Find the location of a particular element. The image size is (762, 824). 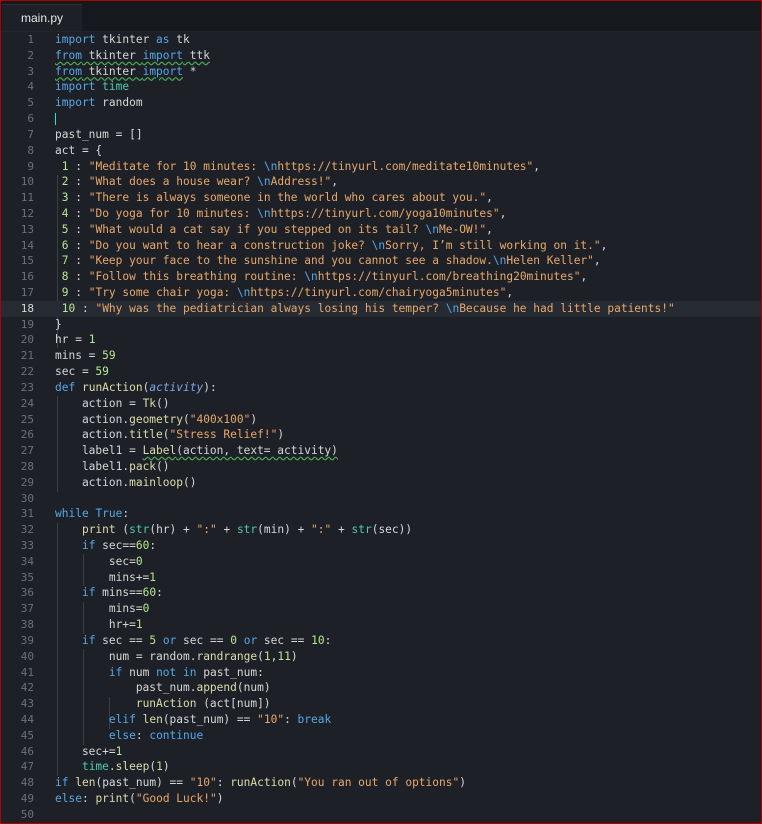

line-number: 46 is located at coordinates (27, 751).